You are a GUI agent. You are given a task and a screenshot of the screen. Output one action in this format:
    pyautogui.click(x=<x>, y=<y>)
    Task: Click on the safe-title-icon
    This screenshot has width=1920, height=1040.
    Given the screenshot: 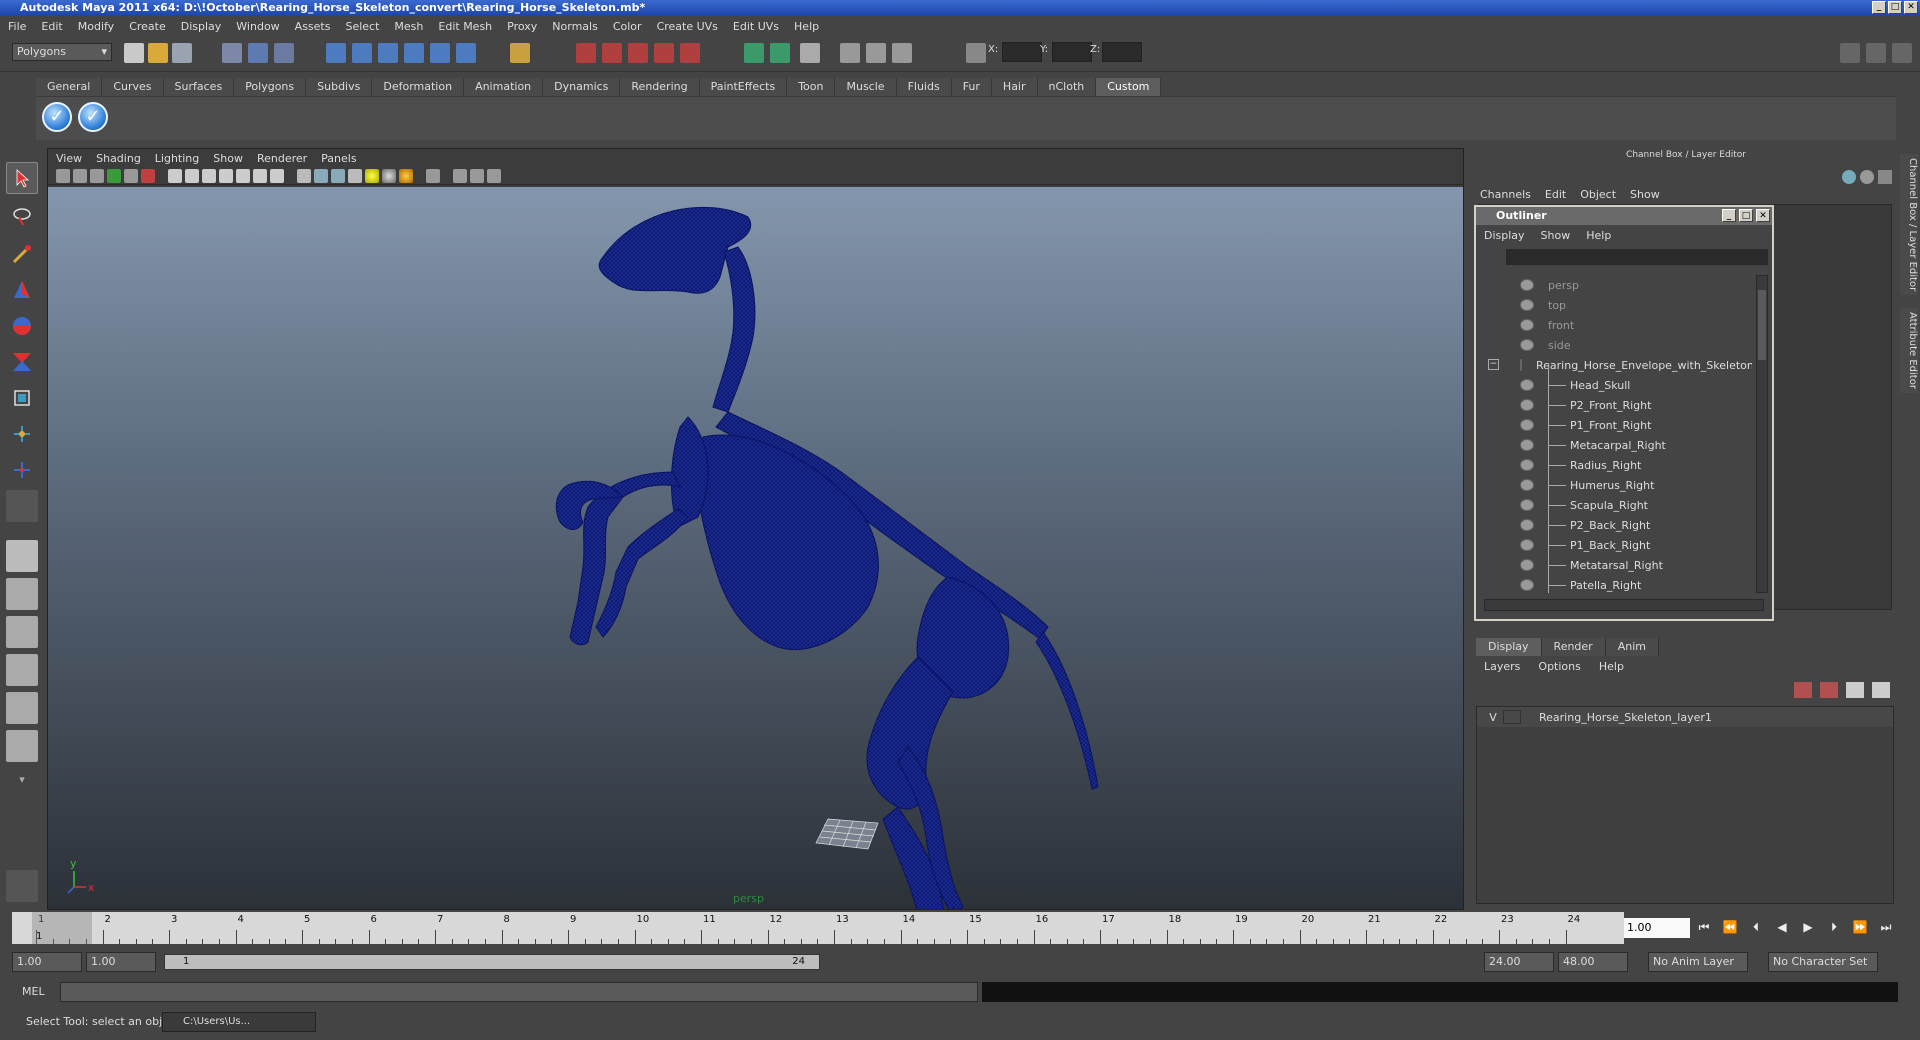 What is the action you would take?
    pyautogui.click(x=277, y=175)
    